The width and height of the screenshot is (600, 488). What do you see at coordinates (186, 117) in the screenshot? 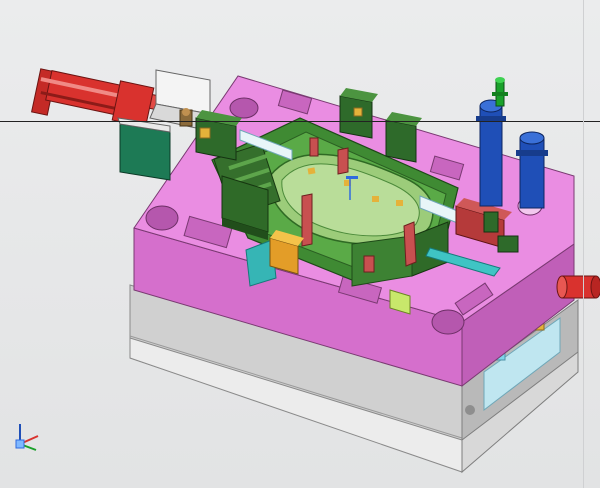
I see `sprue-pin` at bounding box center [186, 117].